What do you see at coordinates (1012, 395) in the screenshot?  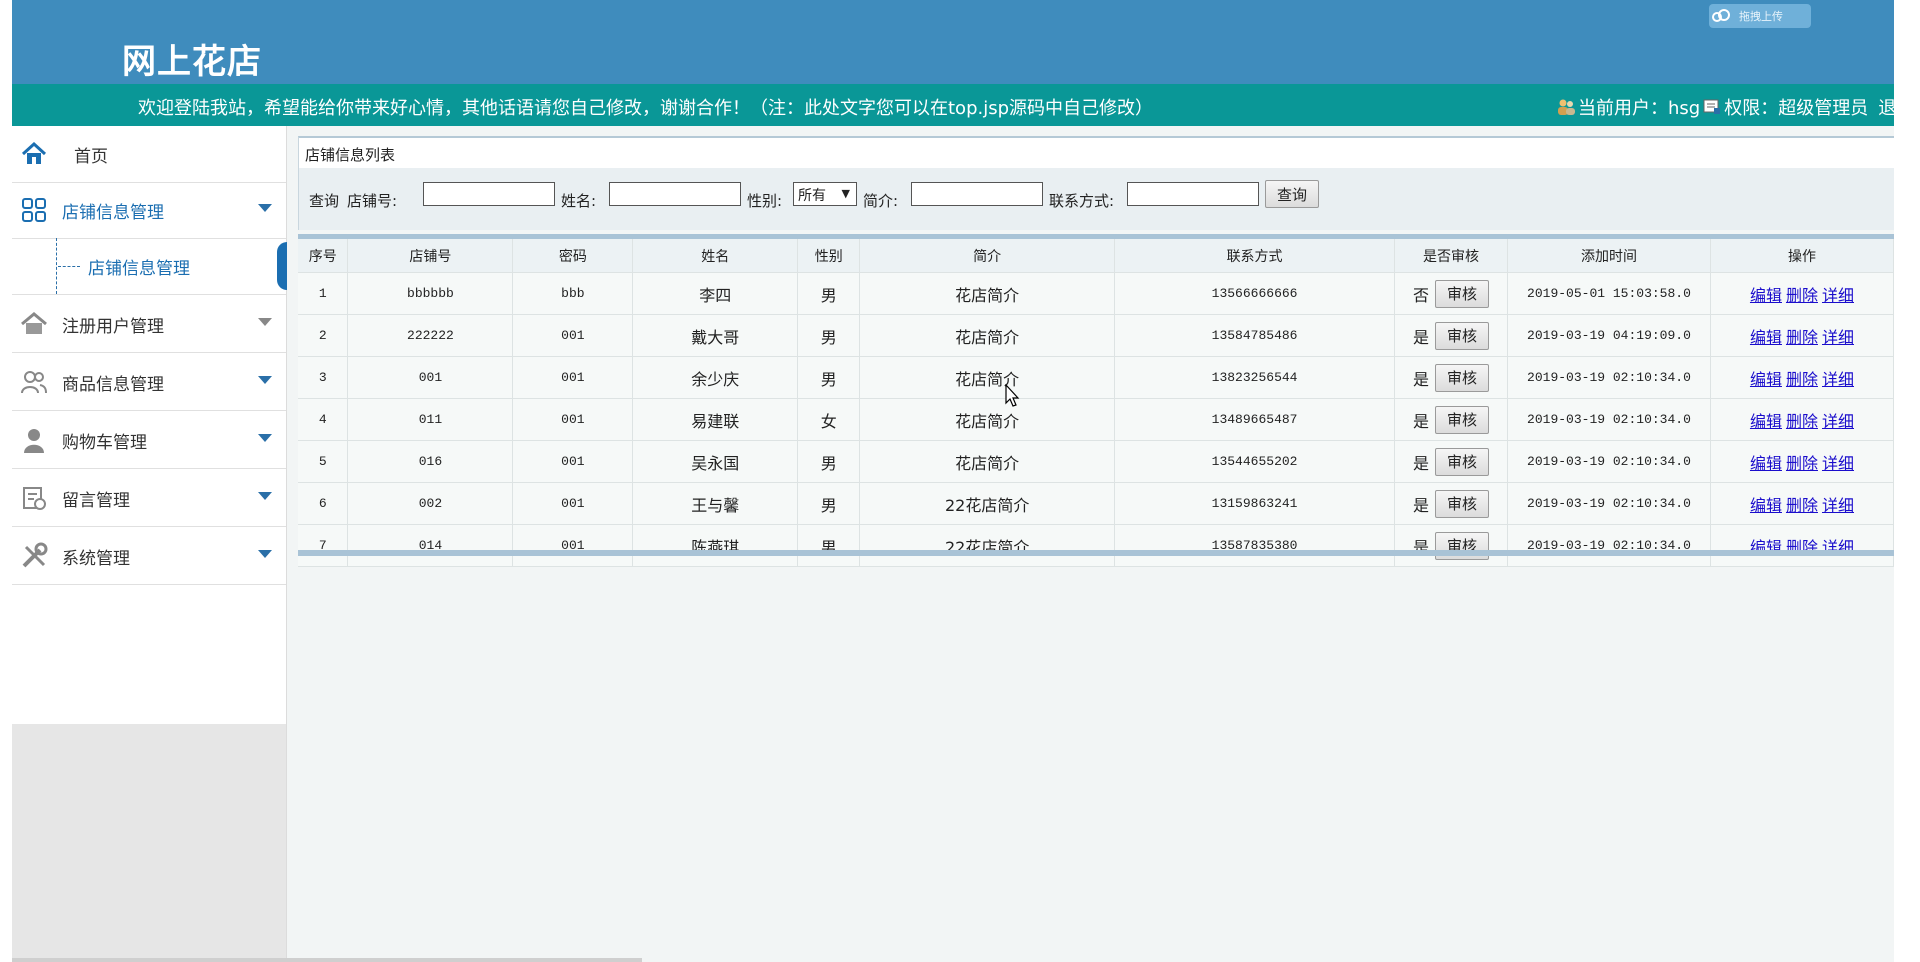 I see `mouse-cursor-icon` at bounding box center [1012, 395].